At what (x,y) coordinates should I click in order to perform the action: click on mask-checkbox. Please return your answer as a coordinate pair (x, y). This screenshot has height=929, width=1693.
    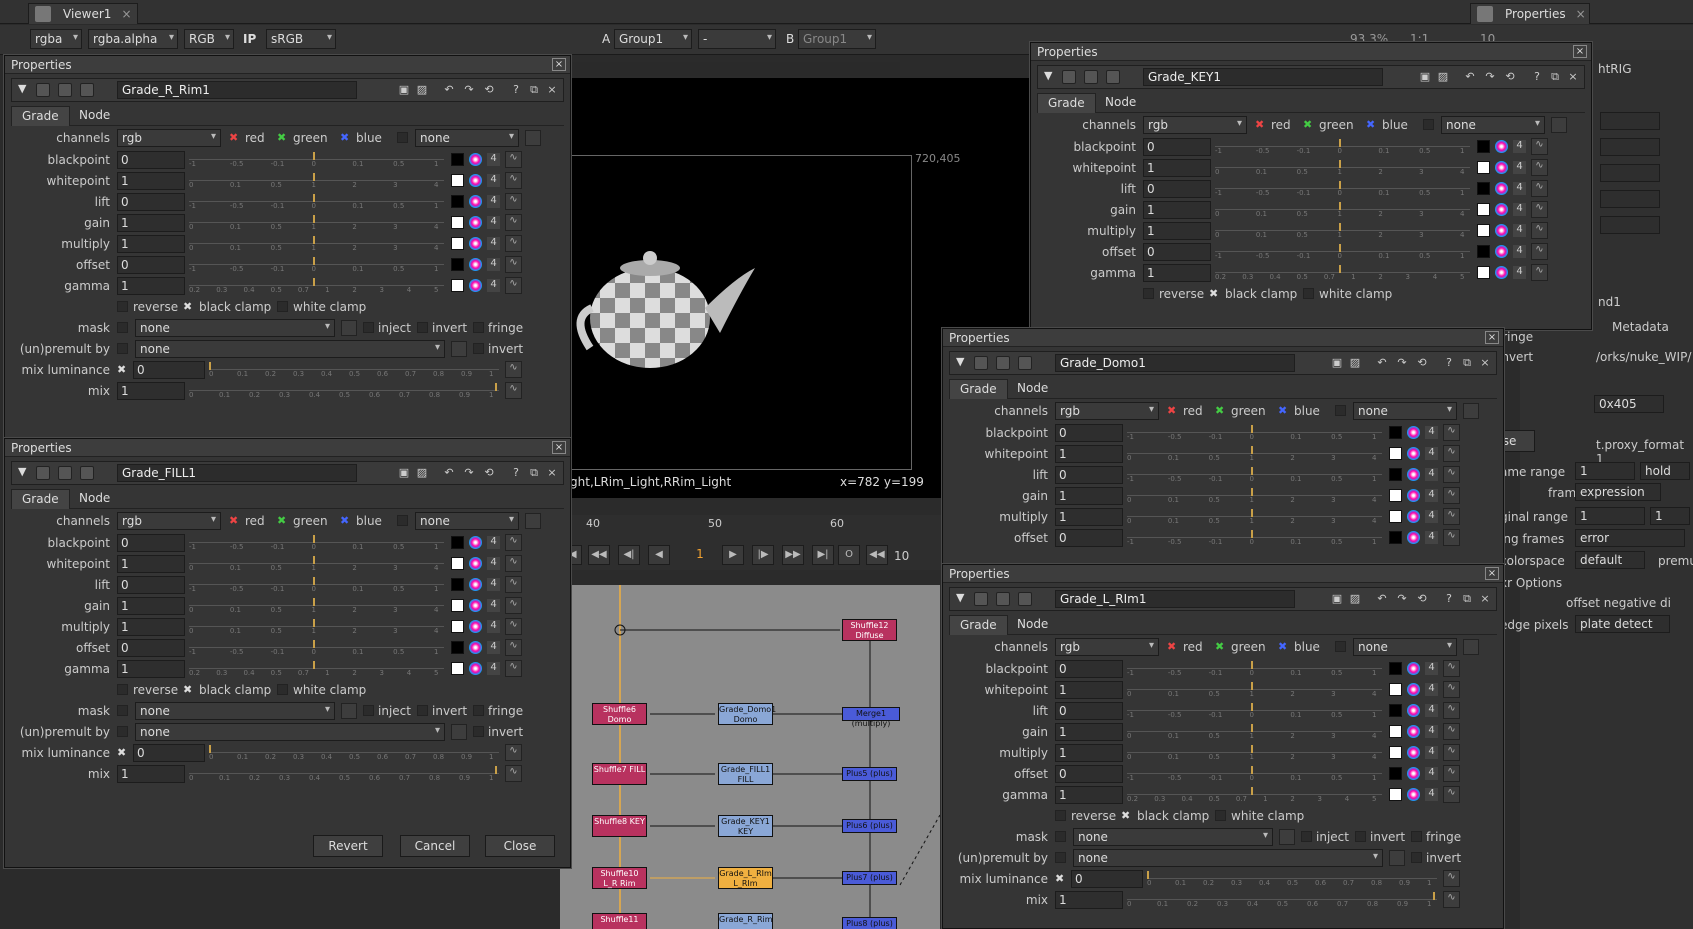
    Looking at the image, I should click on (122, 327).